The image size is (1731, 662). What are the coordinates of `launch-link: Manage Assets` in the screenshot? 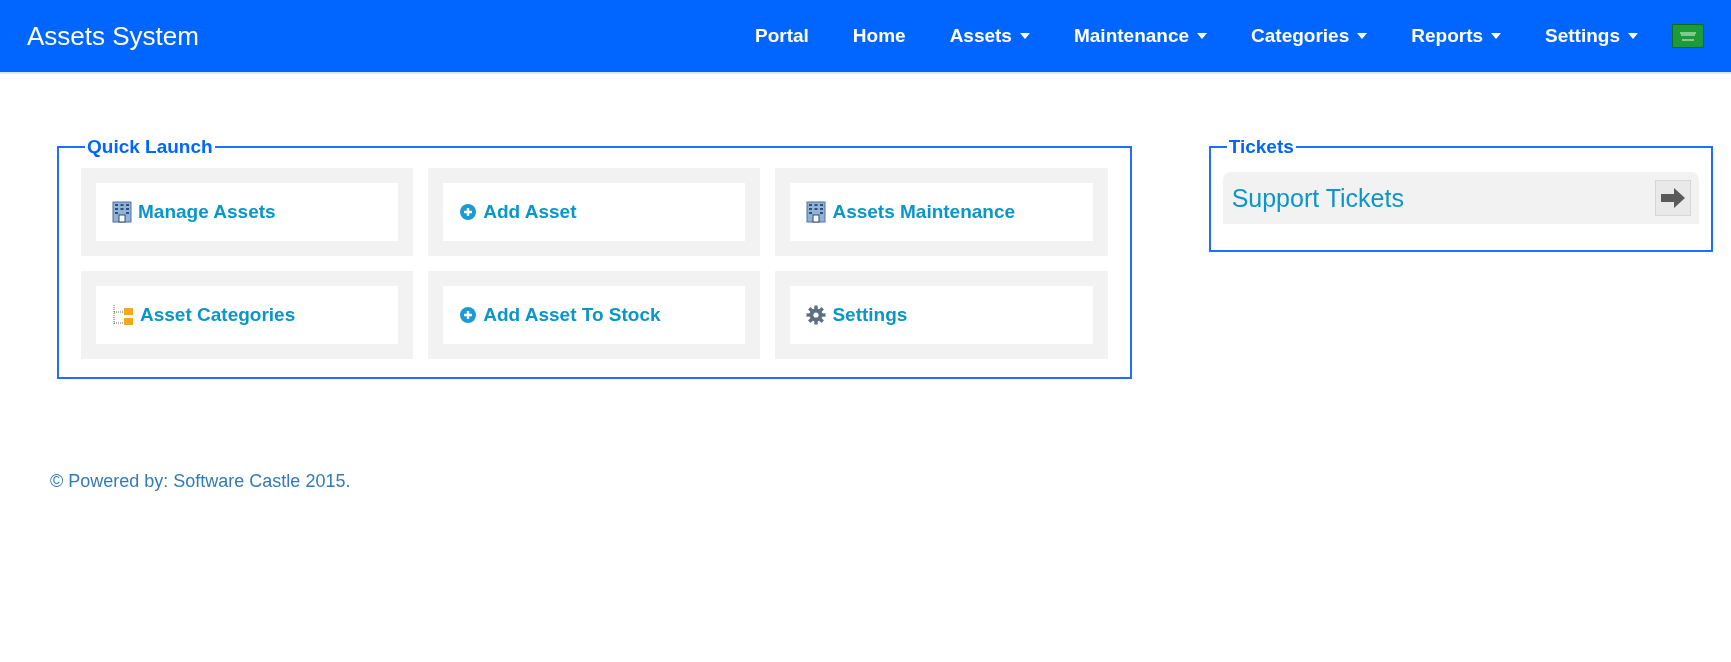 It's located at (247, 212).